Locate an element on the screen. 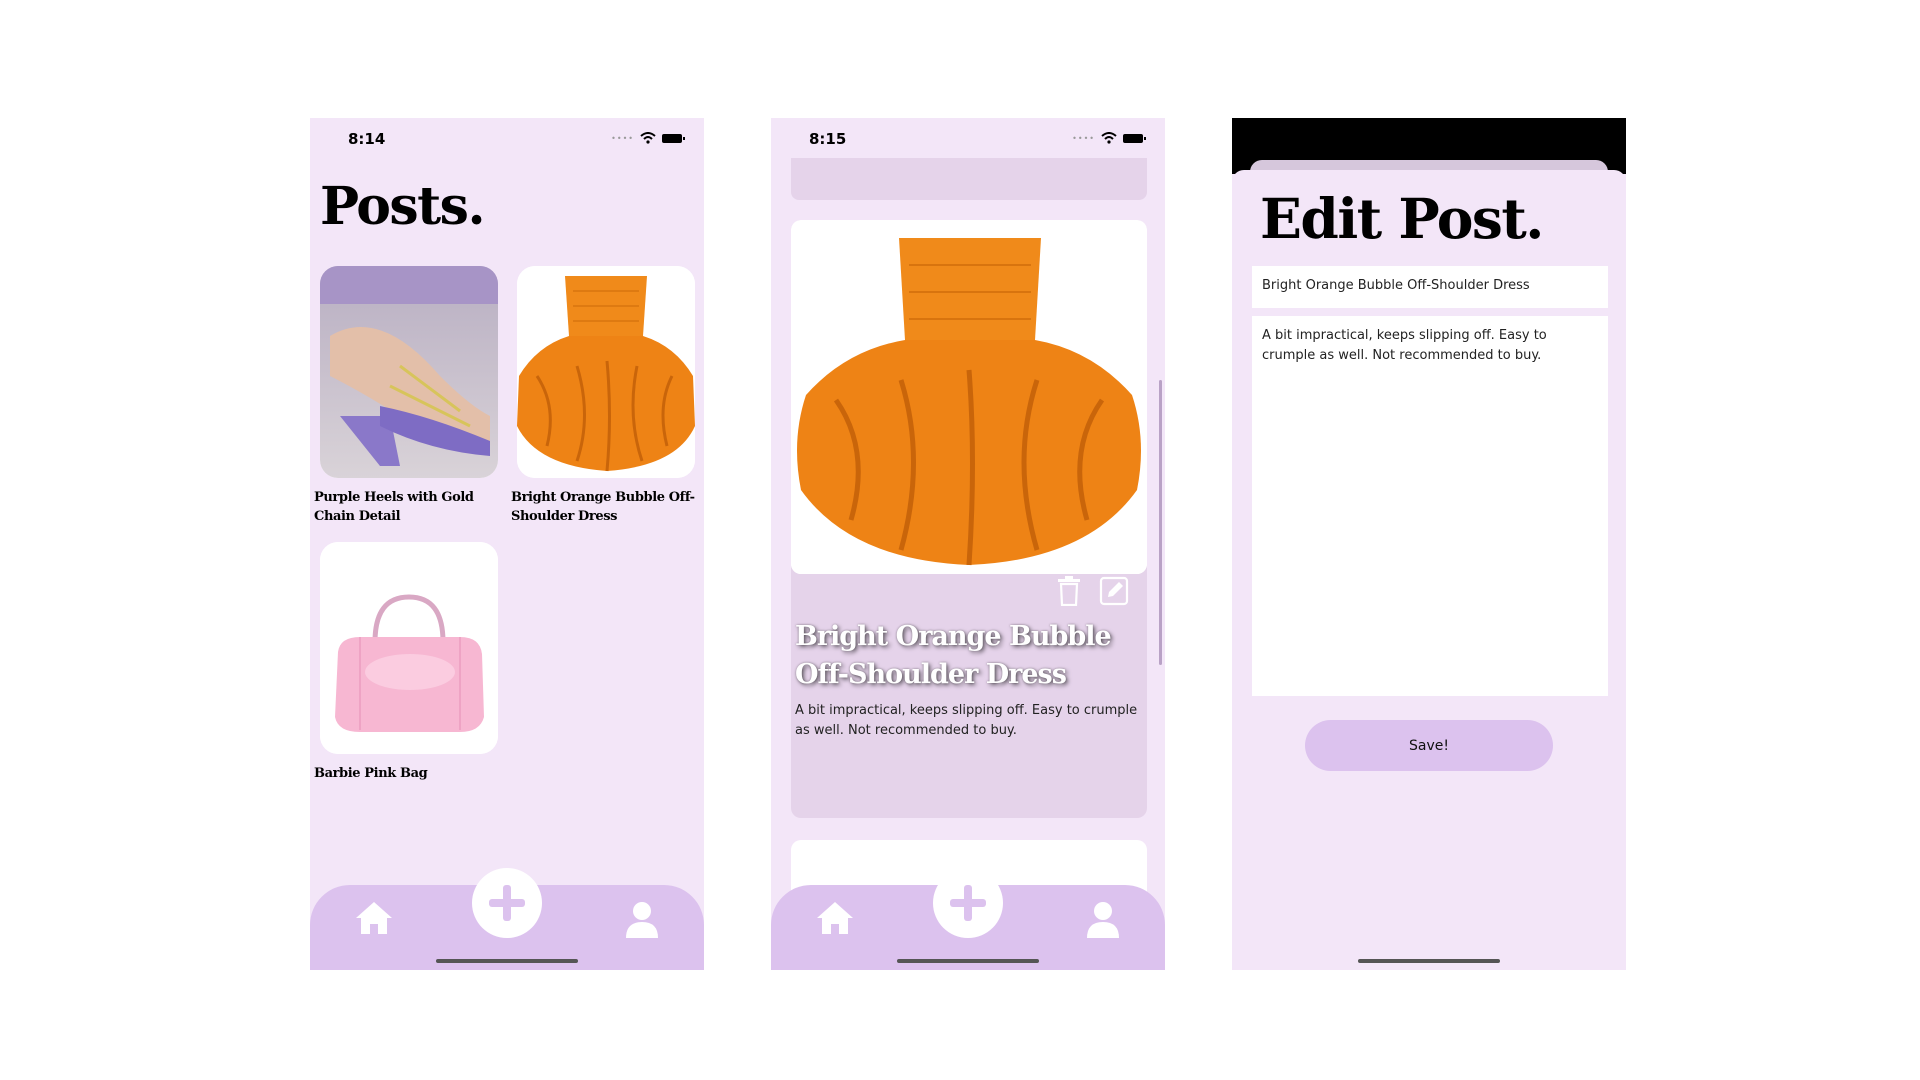  scrollbar is located at coordinates (1160, 522).